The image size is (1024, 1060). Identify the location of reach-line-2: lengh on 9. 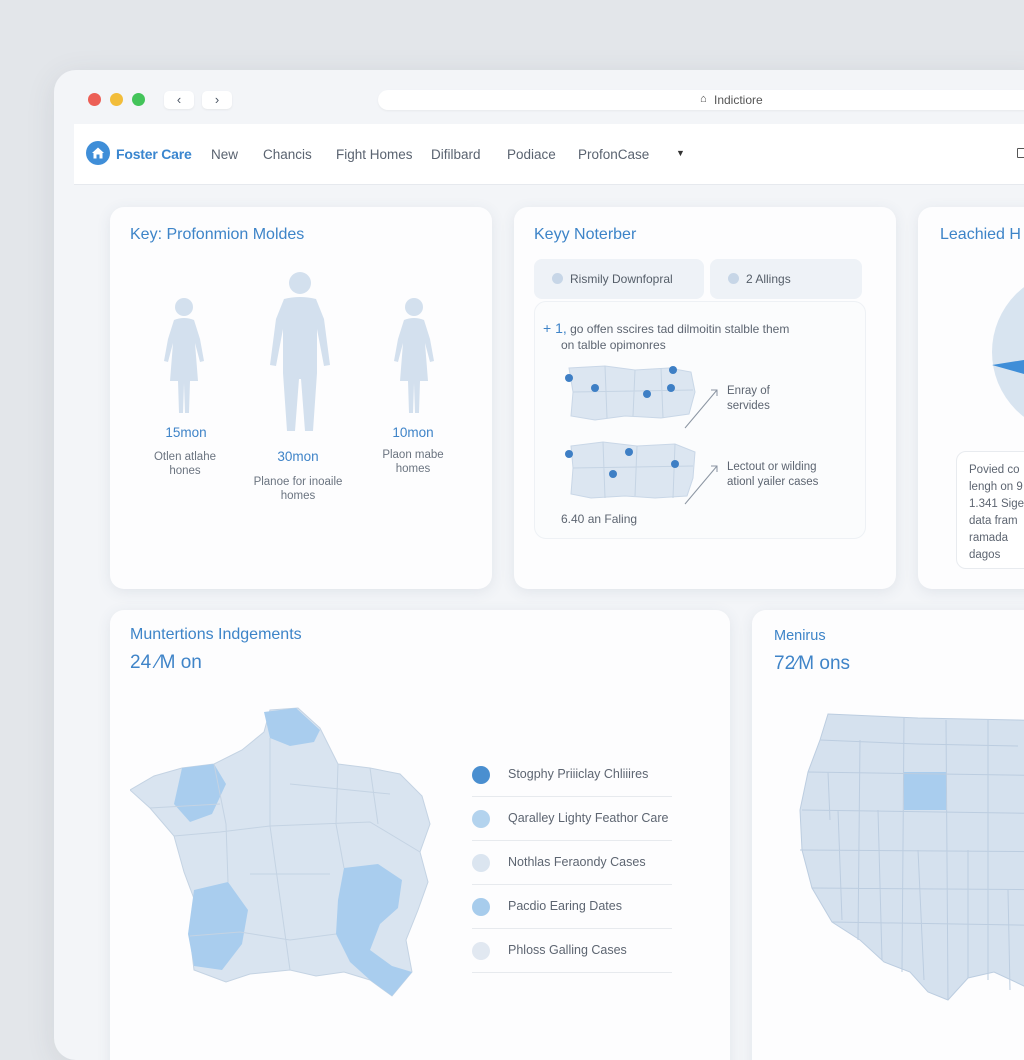
(996, 487).